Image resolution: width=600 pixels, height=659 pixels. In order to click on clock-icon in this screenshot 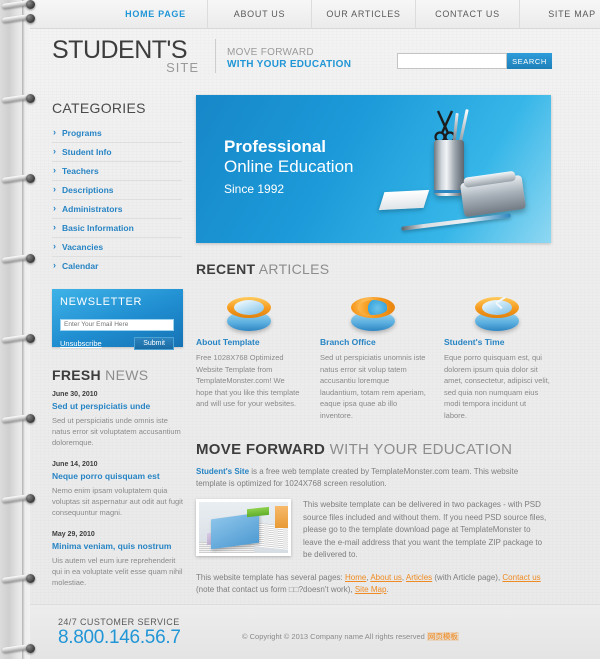, I will do `click(497, 311)`.